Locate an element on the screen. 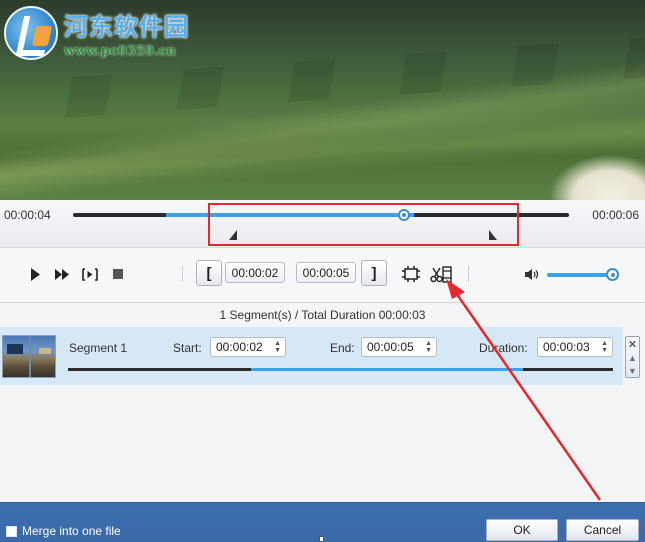 This screenshot has height=542, width=645. segment-duration-spinner: 00:00:03 ▲ ▼ is located at coordinates (575, 347).